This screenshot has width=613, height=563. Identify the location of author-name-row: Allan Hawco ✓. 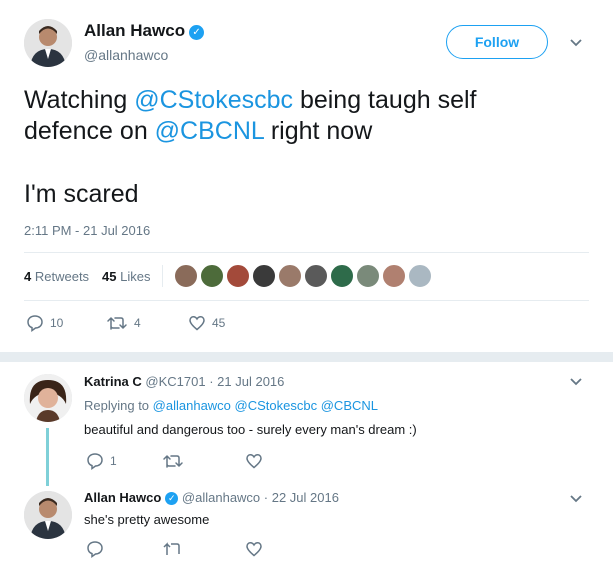
(144, 31).